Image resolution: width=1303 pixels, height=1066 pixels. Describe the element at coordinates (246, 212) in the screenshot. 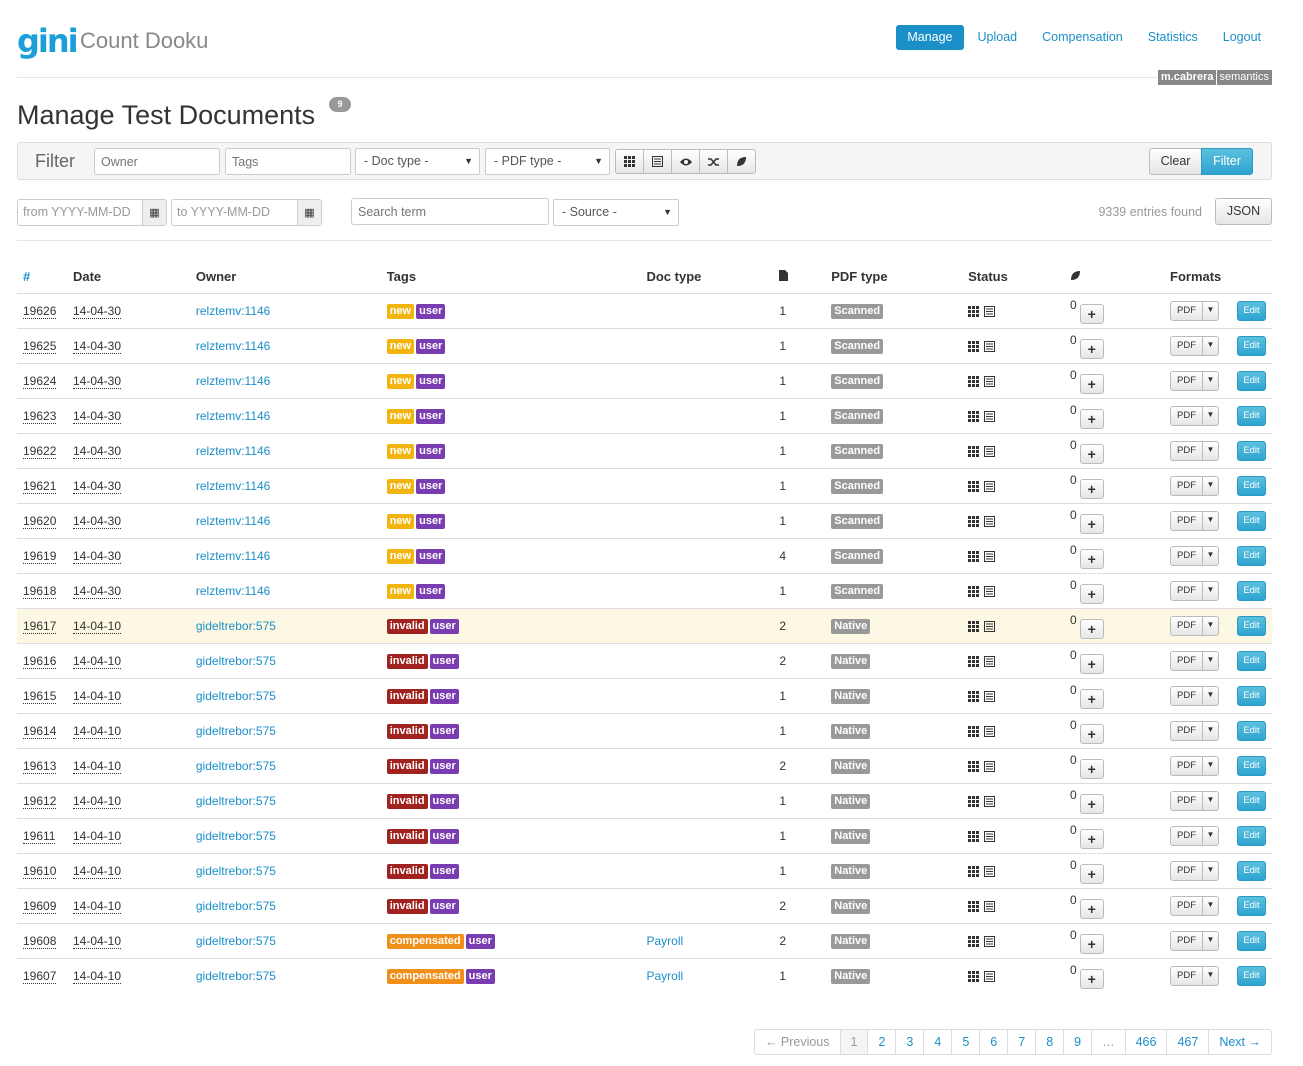

I see `to-date-field: to YYYY-MM-DD ▦` at that location.